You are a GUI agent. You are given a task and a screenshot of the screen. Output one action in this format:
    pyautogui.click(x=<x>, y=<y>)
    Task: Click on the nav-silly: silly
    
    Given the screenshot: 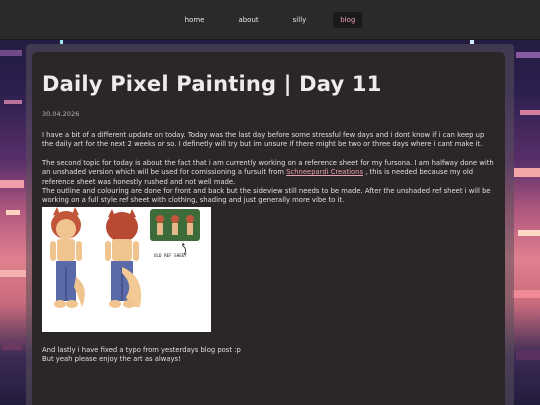 What is the action you would take?
    pyautogui.click(x=300, y=20)
    